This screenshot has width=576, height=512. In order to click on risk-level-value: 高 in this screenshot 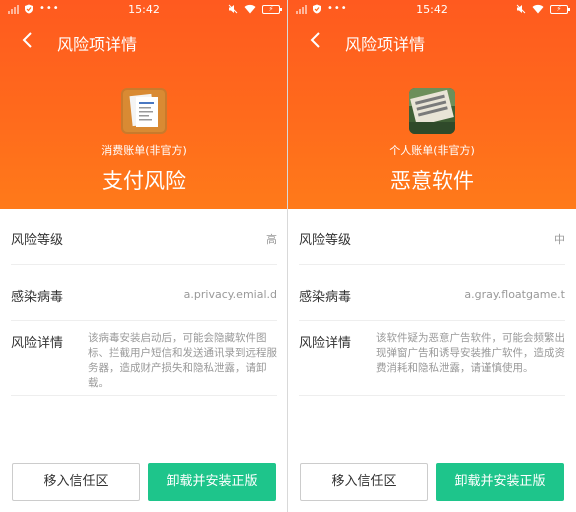, I will do `click(271, 239)`.